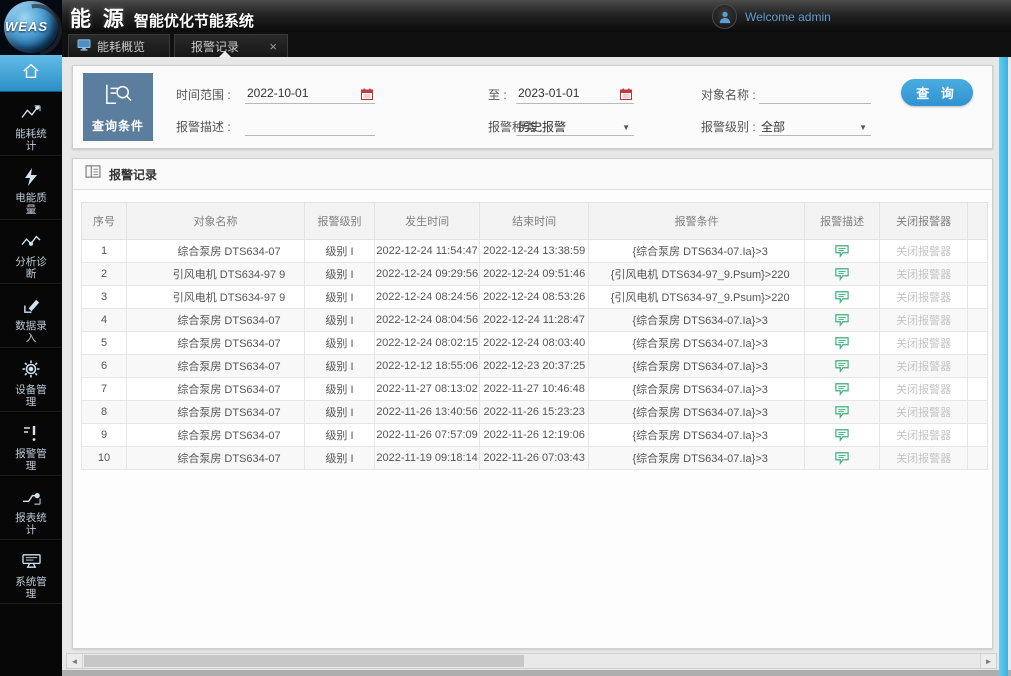 This screenshot has width=1011, height=676. I want to click on sidebar-item-label: 系统管理, so click(31, 588).